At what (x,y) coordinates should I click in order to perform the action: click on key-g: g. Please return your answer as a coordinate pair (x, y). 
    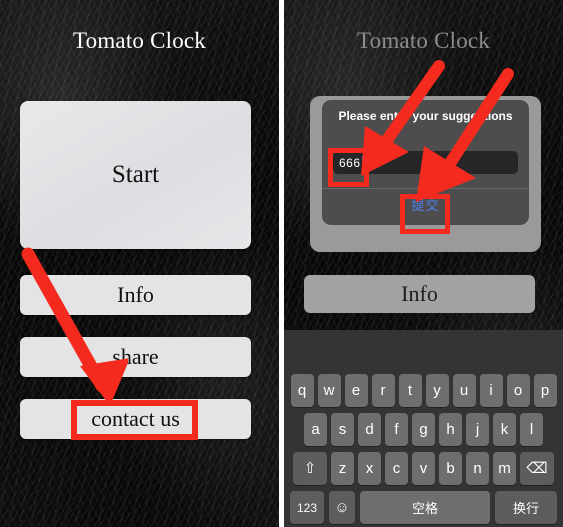
    Looking at the image, I should click on (423, 429).